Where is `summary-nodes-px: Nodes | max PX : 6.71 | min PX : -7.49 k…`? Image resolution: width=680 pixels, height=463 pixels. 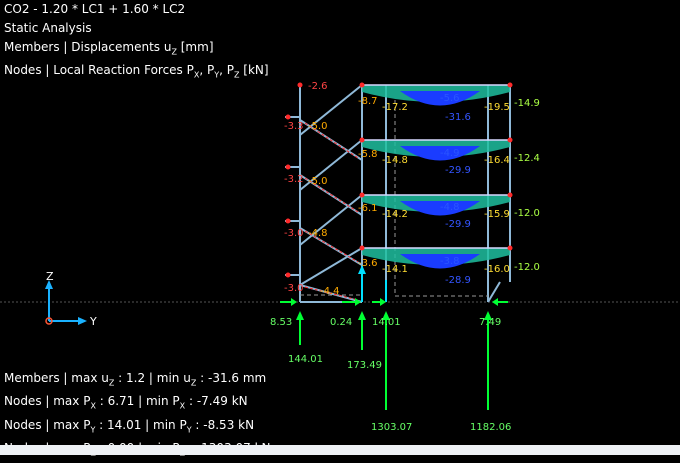 summary-nodes-px: Nodes | max PX : 6.71 | min PX : -7.49 k… is located at coordinates (126, 402).